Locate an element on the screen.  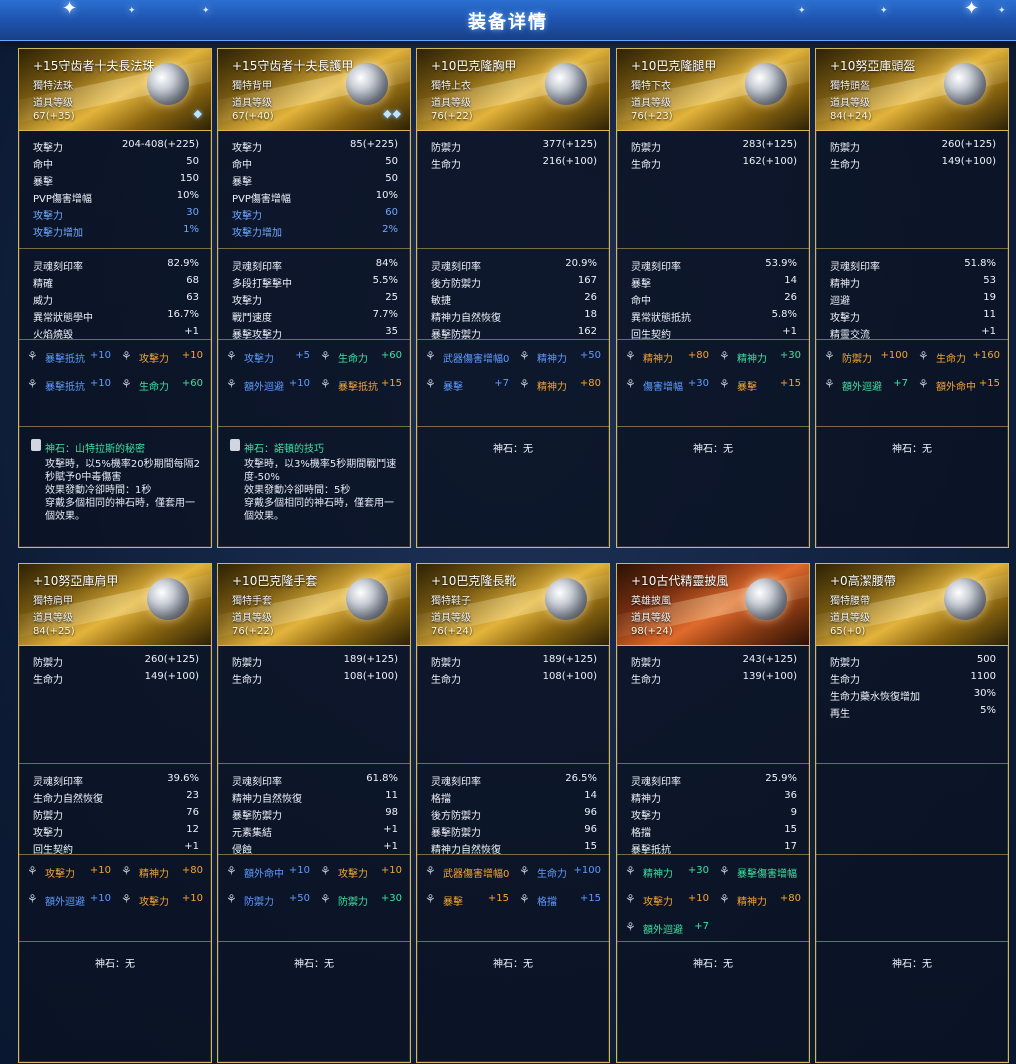
stat-row: 防禦力 500 is located at coordinates (912, 660).